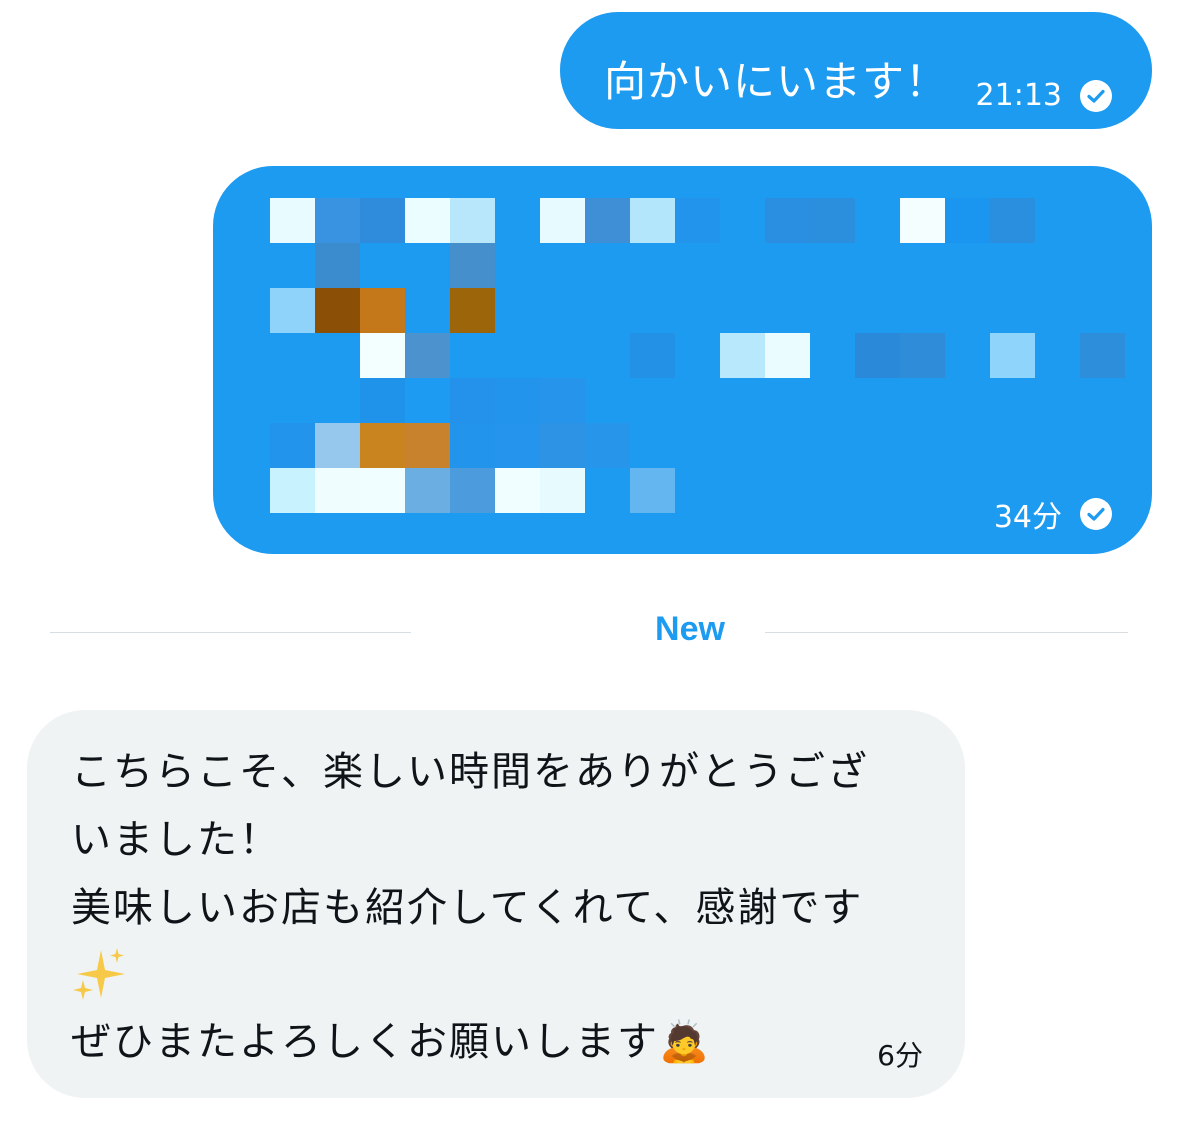 The height and width of the screenshot is (1128, 1179). Describe the element at coordinates (230, 632) in the screenshot. I see `divider-line-left` at that location.